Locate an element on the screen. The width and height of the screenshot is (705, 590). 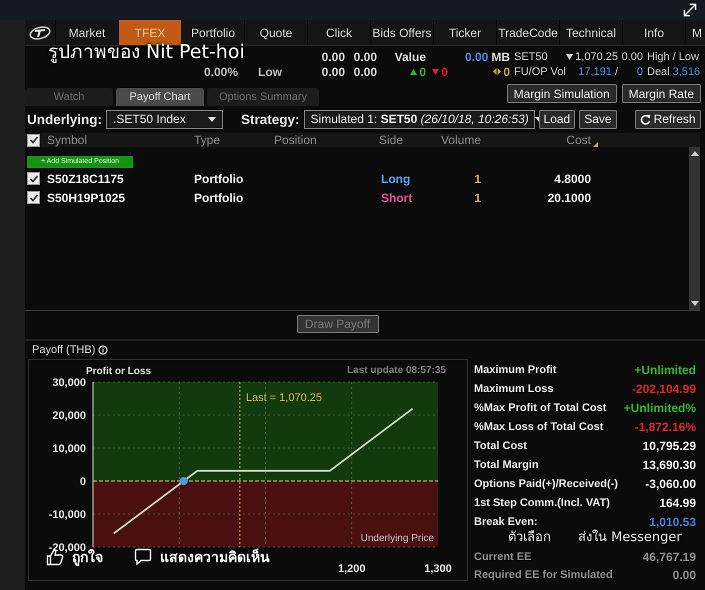
x-tick-label: 1,300 is located at coordinates (438, 569).